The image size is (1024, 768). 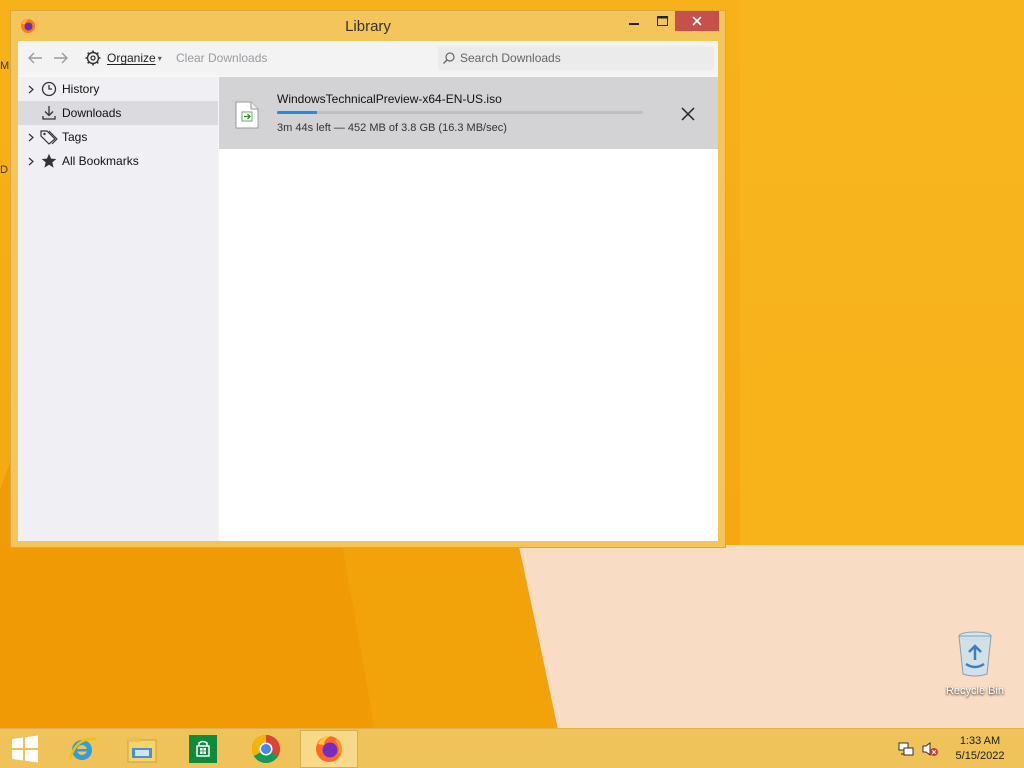 I want to click on arrow-right-icon, so click(x=61, y=58).